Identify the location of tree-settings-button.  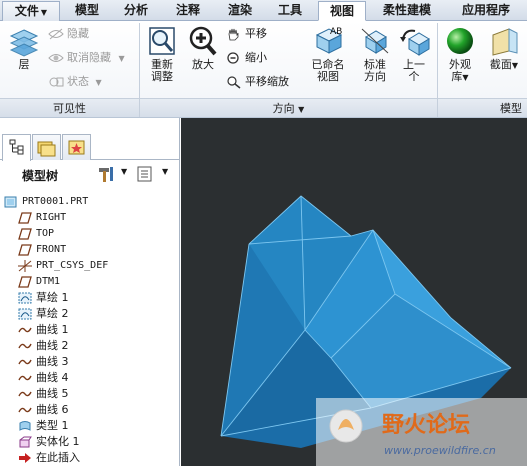
(145, 175).